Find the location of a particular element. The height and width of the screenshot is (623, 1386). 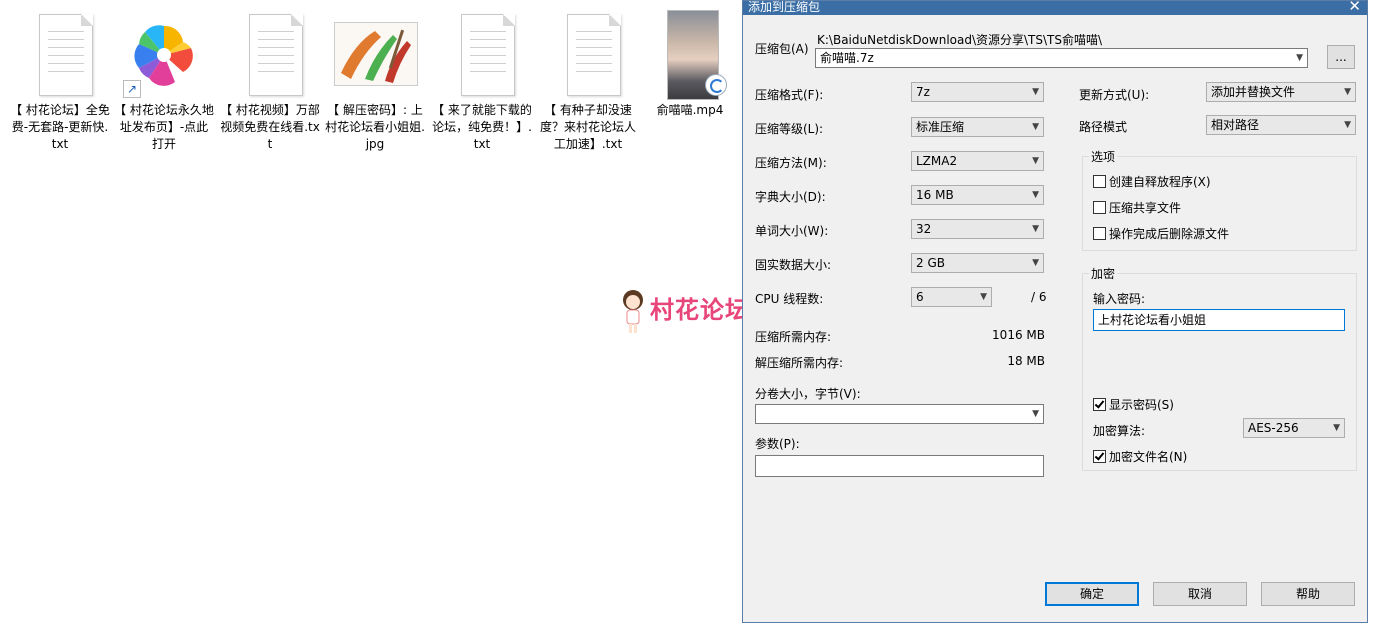

update-select: 添加并替换文件 ▼ is located at coordinates (1281, 92).